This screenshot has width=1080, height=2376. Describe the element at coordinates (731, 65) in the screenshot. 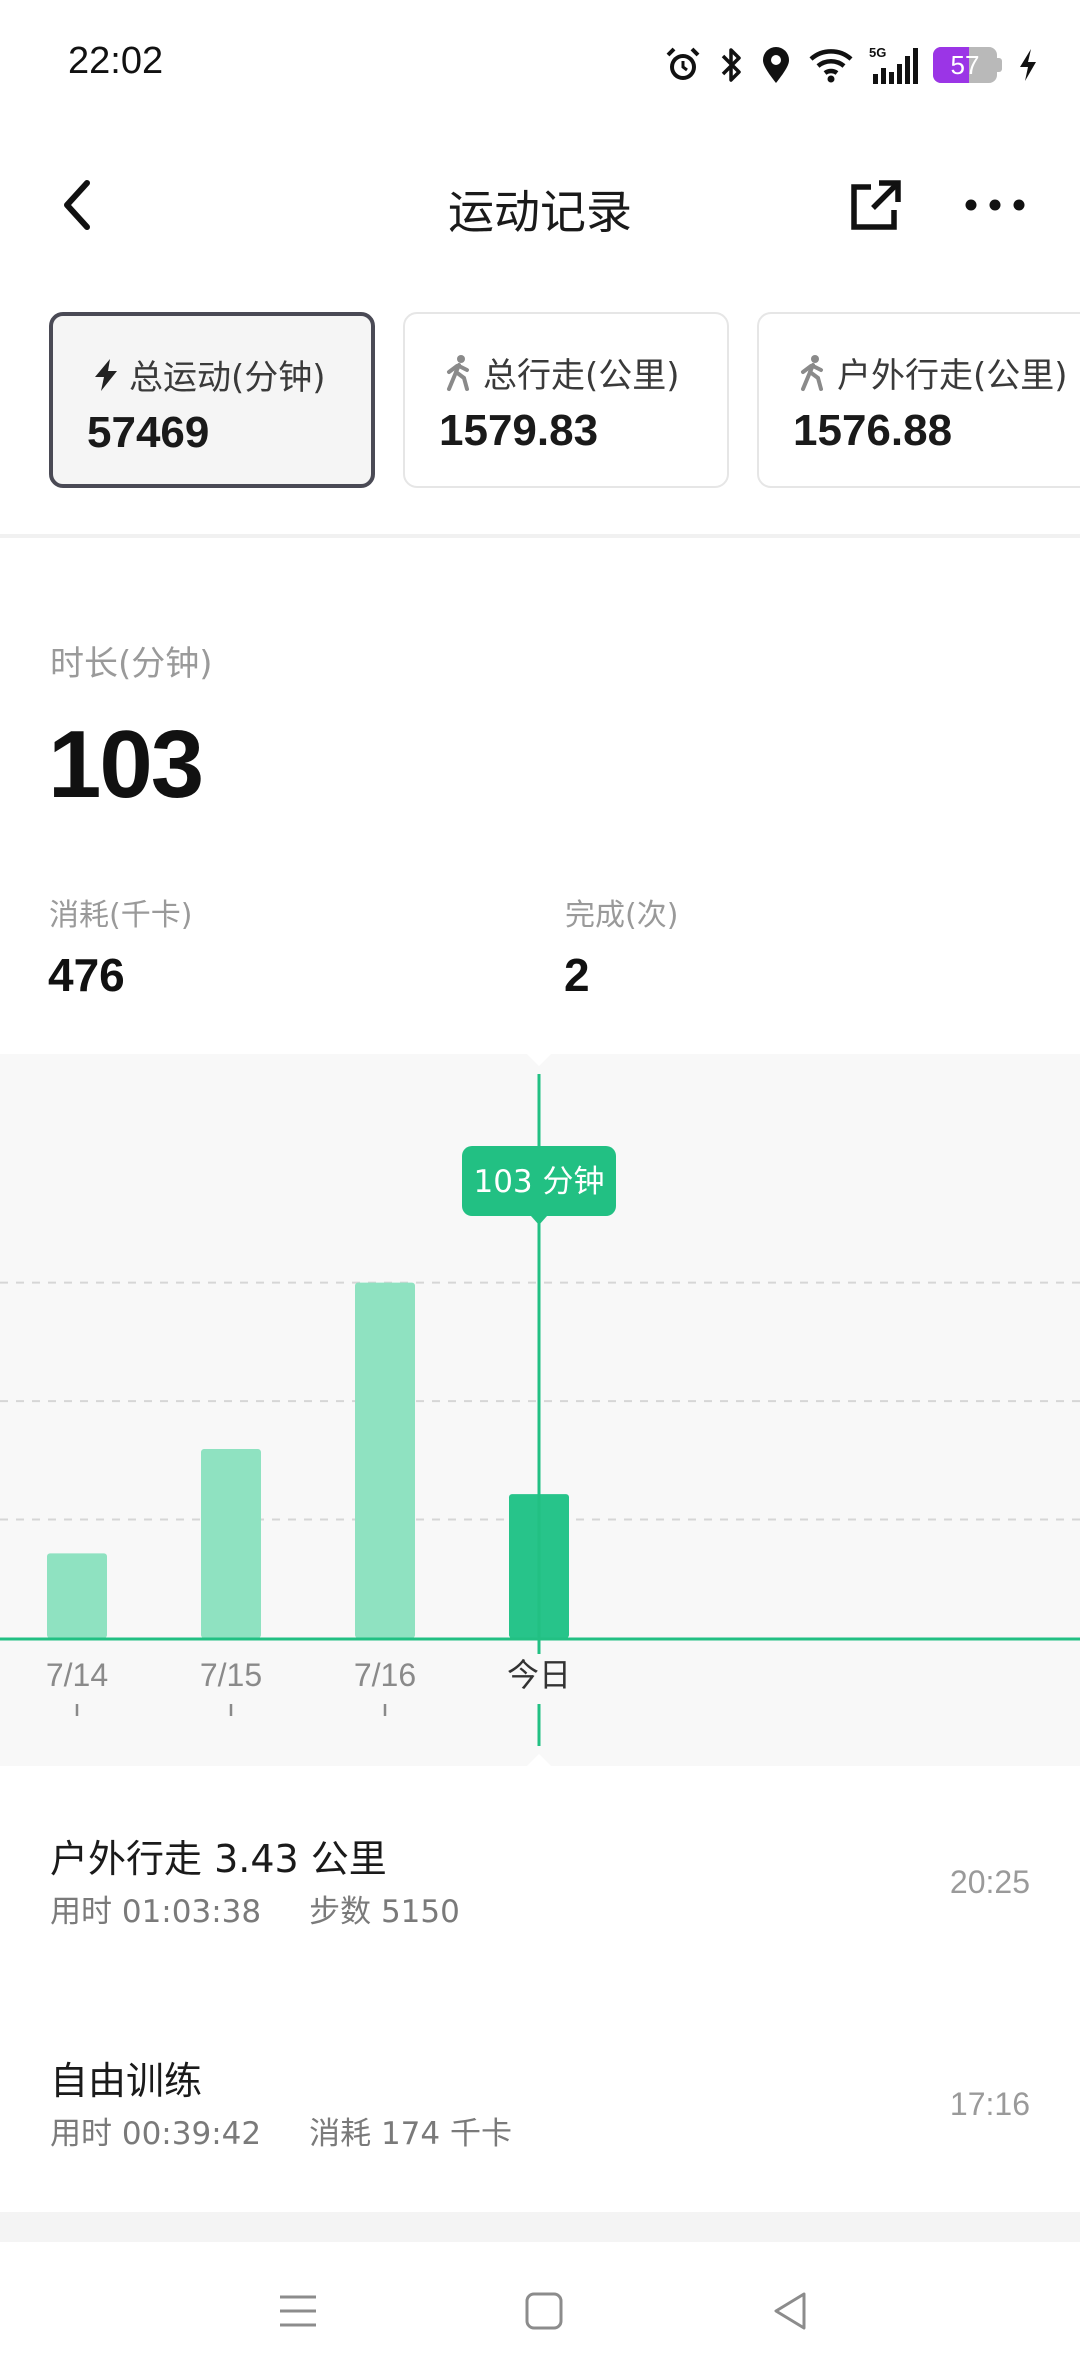

I see `bluetooth-icon` at that location.